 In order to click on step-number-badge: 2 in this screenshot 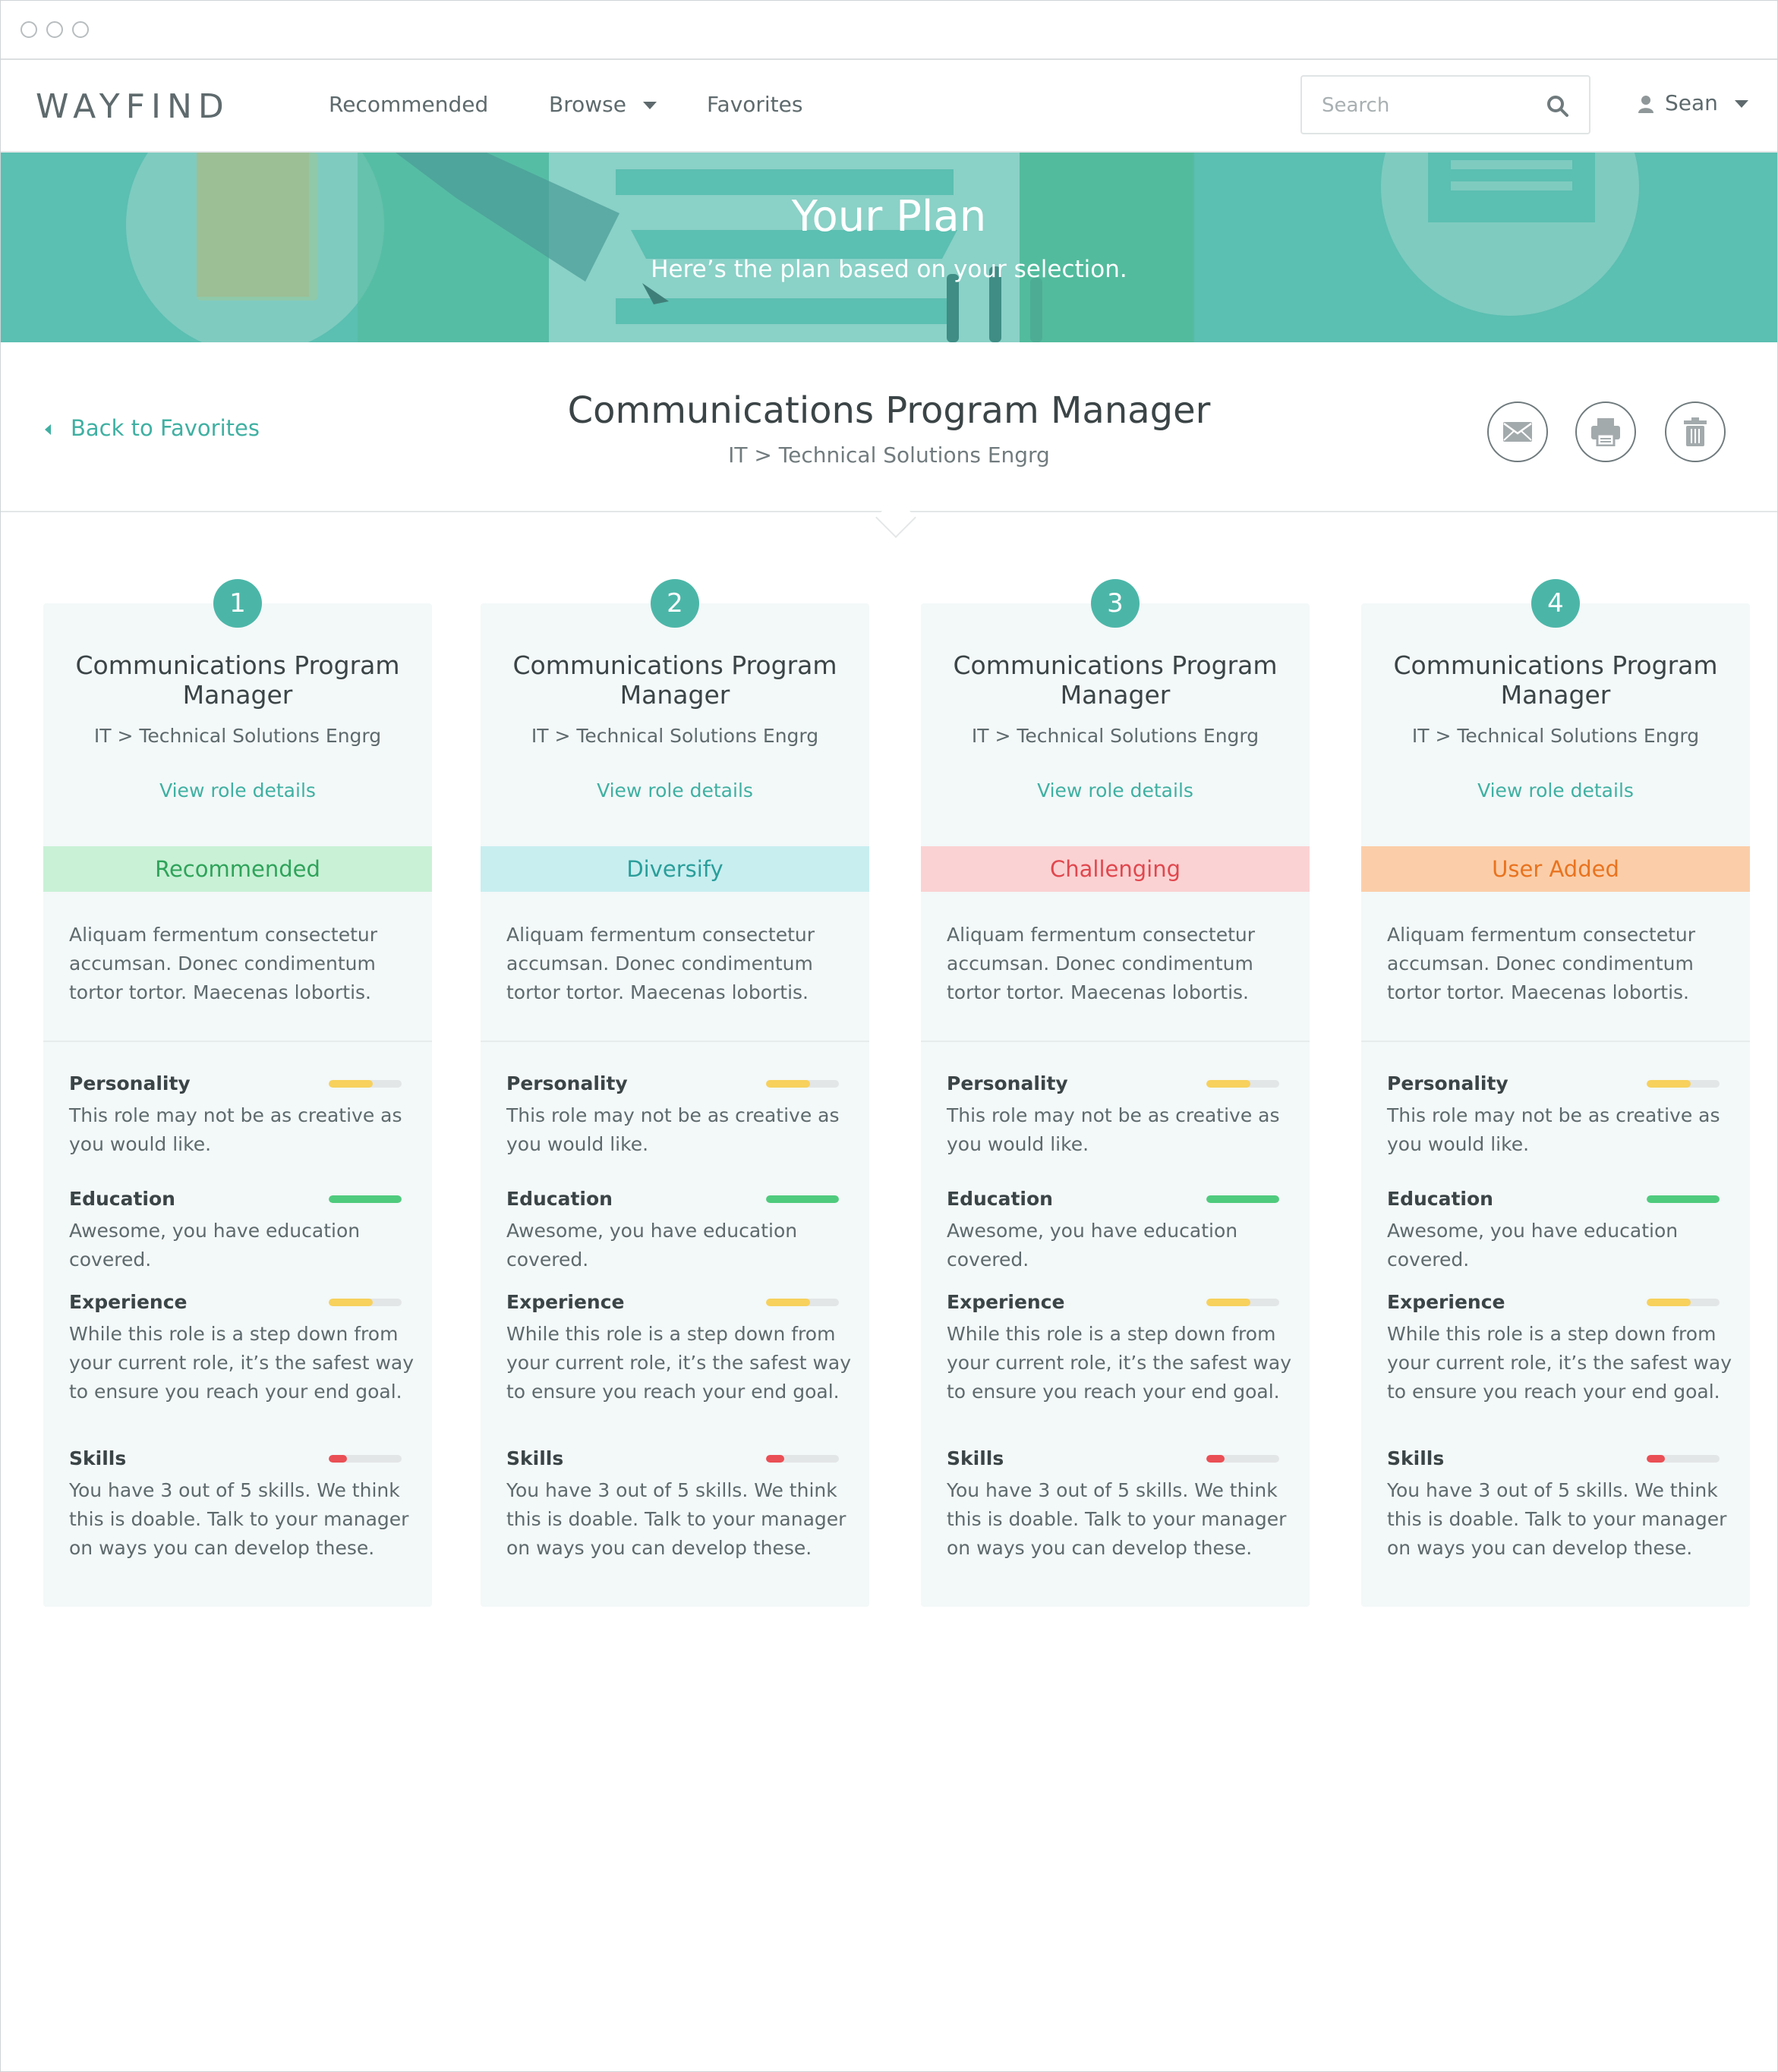, I will do `click(675, 603)`.